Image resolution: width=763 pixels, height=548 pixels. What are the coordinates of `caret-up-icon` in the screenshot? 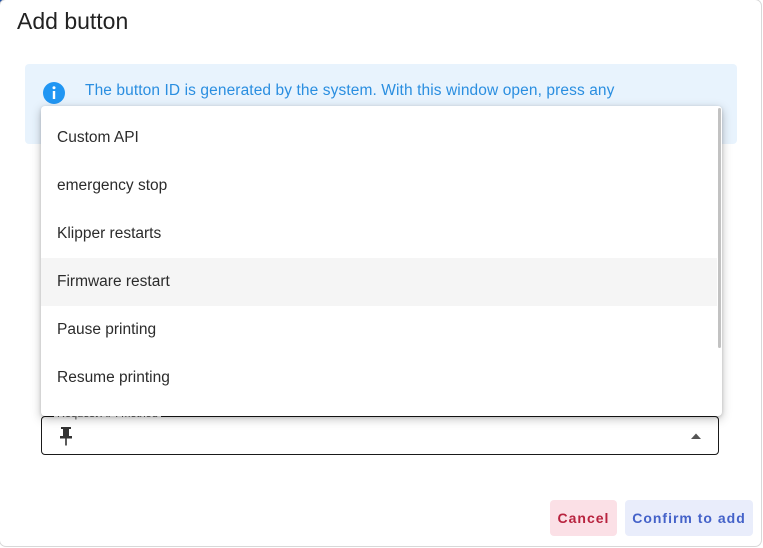 It's located at (696, 436).